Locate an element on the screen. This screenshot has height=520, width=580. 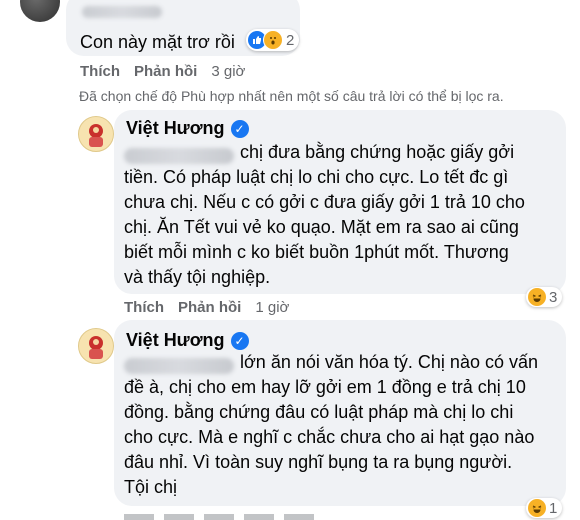
blurred-commenter-name is located at coordinates (122, 12).